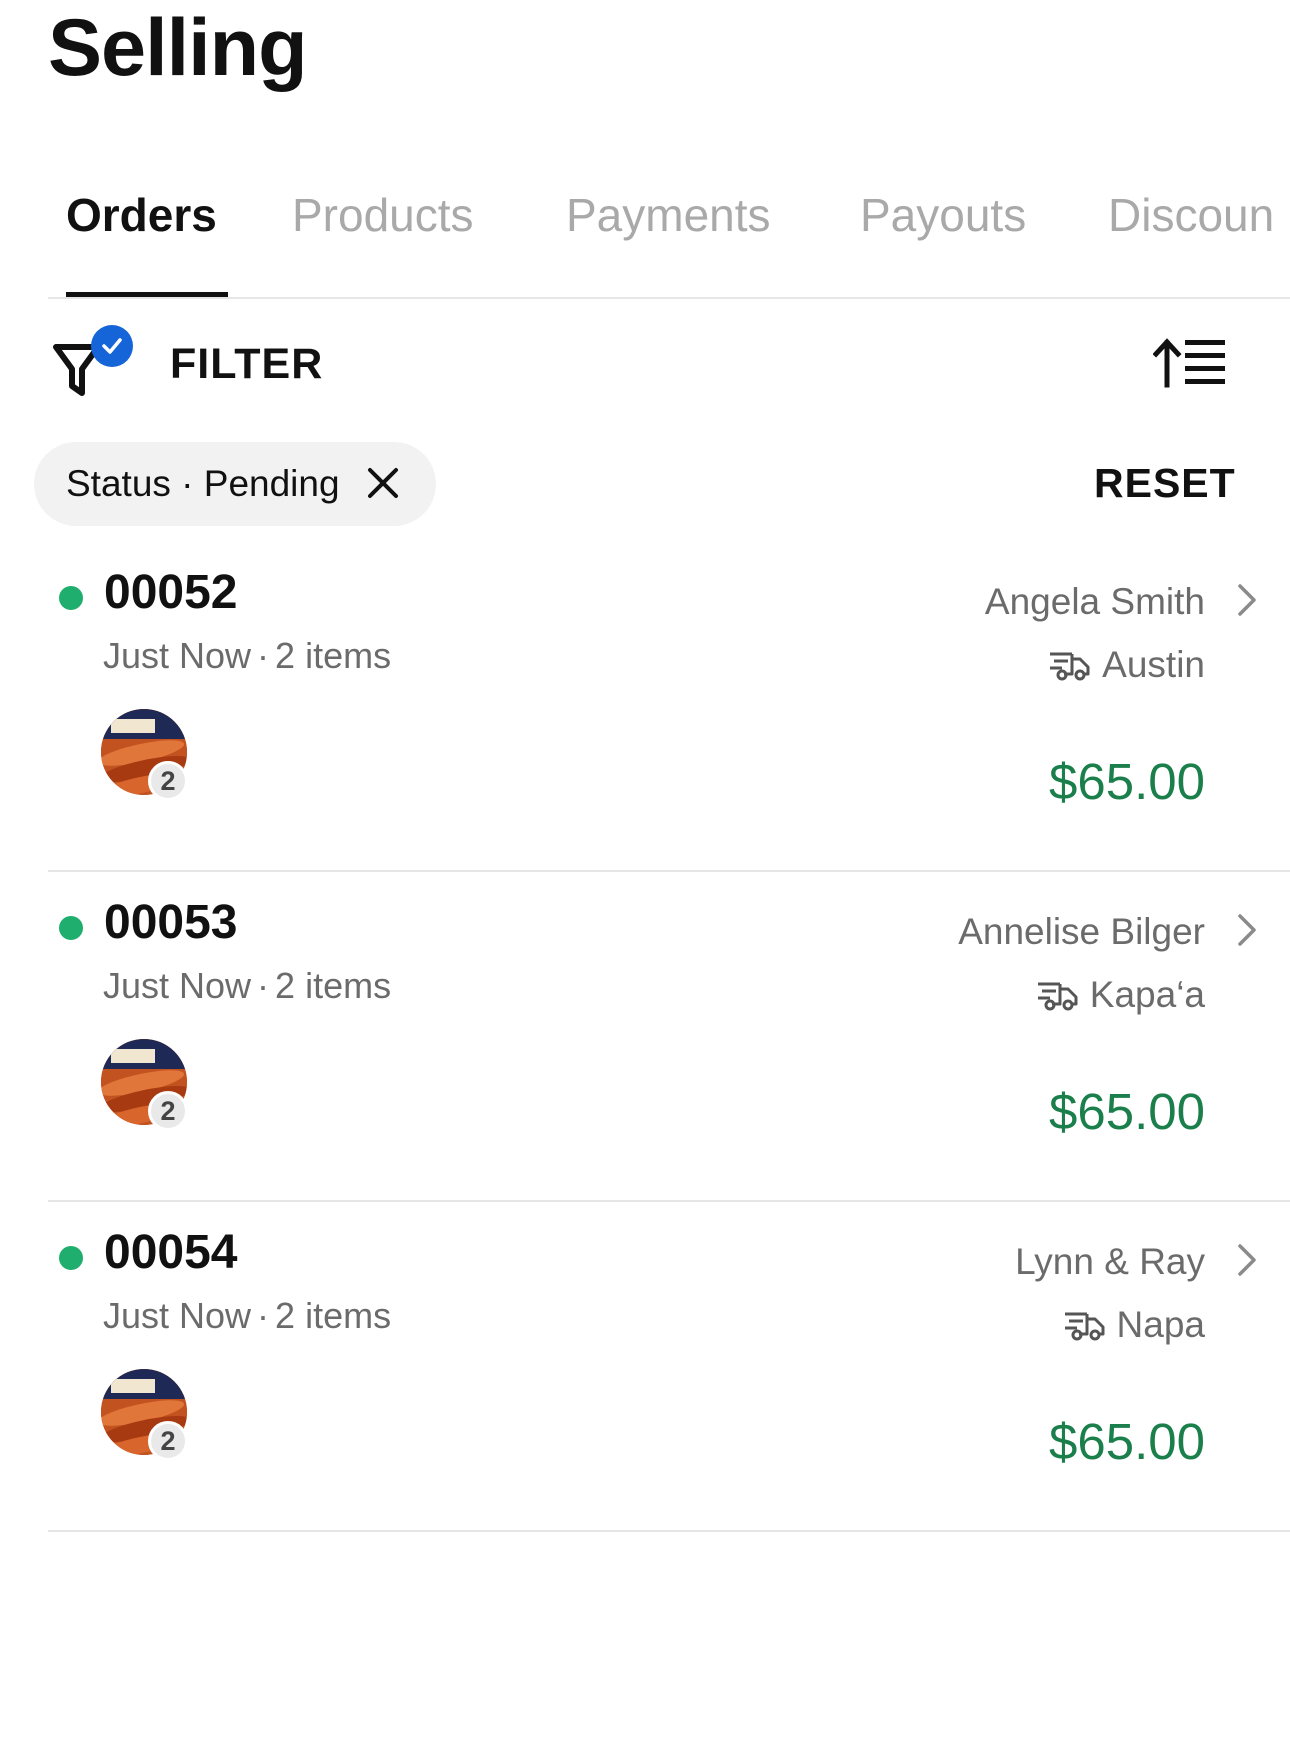  I want to click on location-name: Kapa‘a, so click(1147, 994).